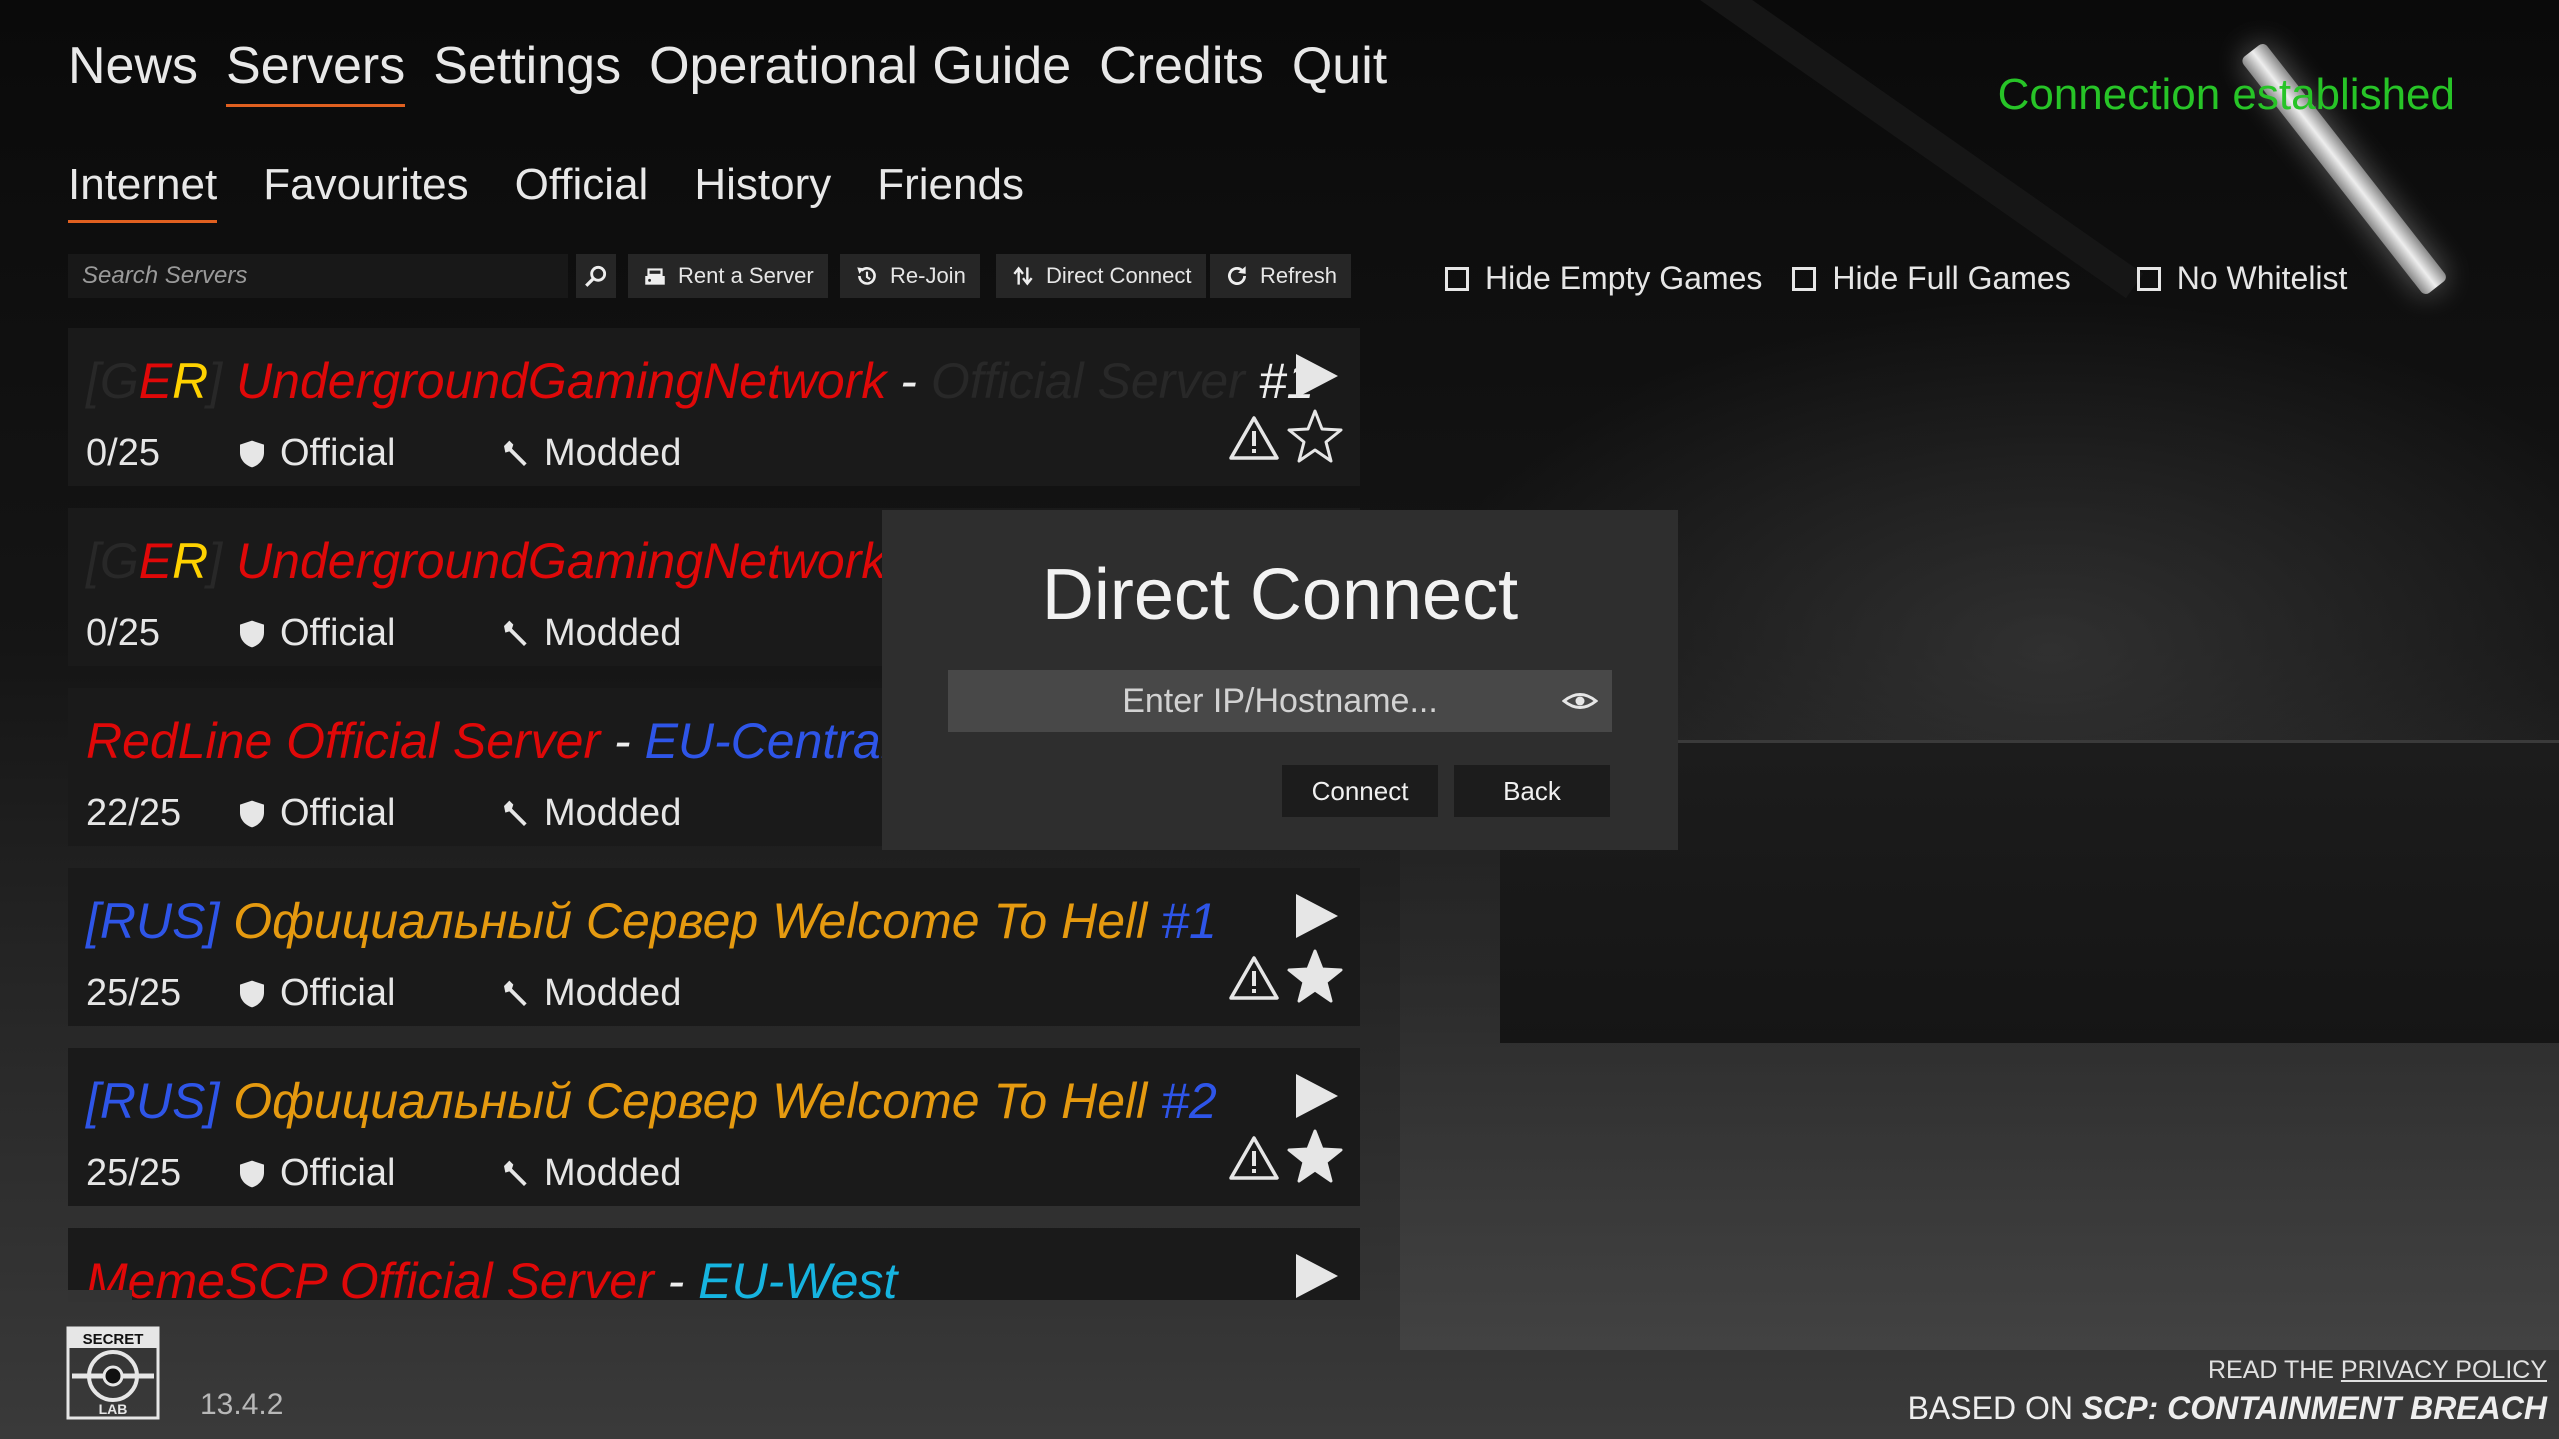  Describe the element at coordinates (928, 275) in the screenshot. I see `rejoin-label: Re-Join` at that location.